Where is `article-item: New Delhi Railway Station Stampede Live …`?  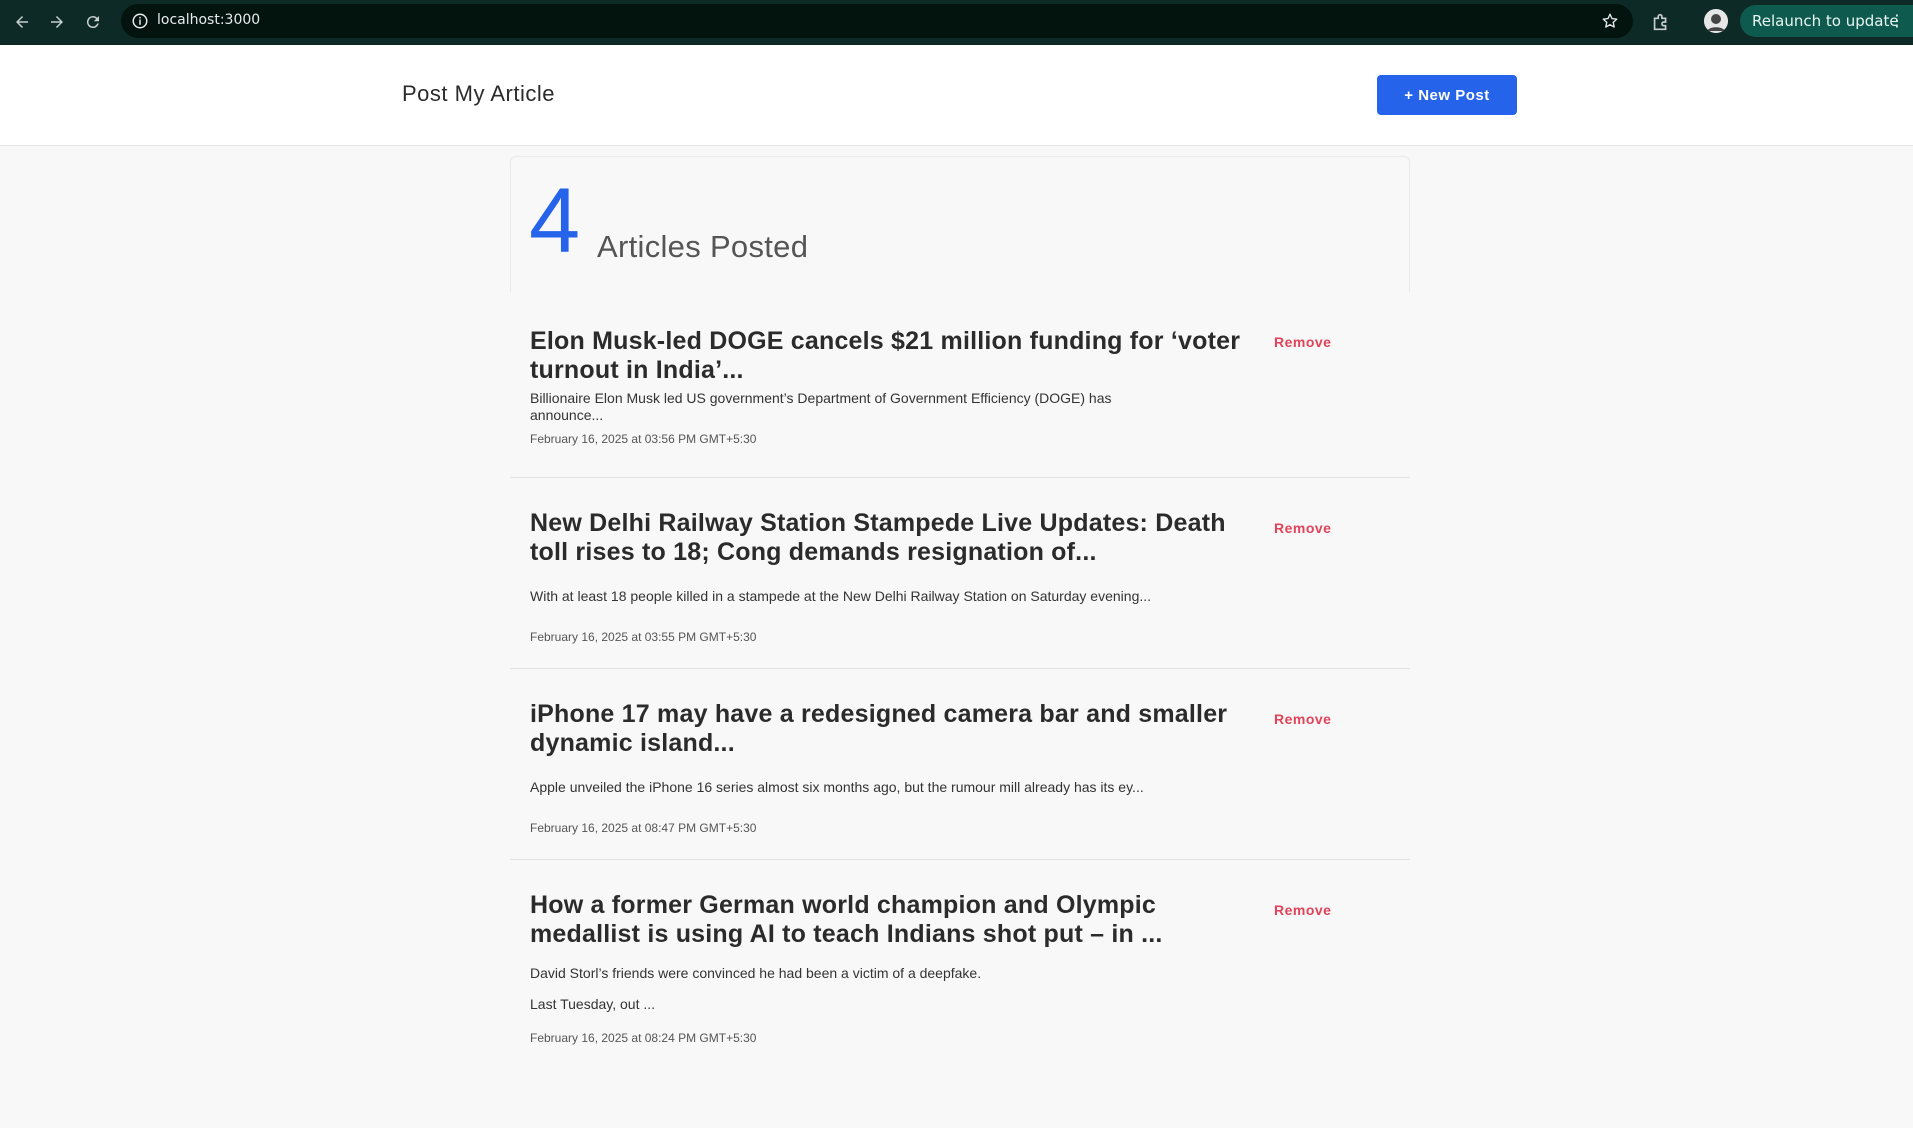 article-item: New Delhi Railway Station Stampede Live … is located at coordinates (960, 573).